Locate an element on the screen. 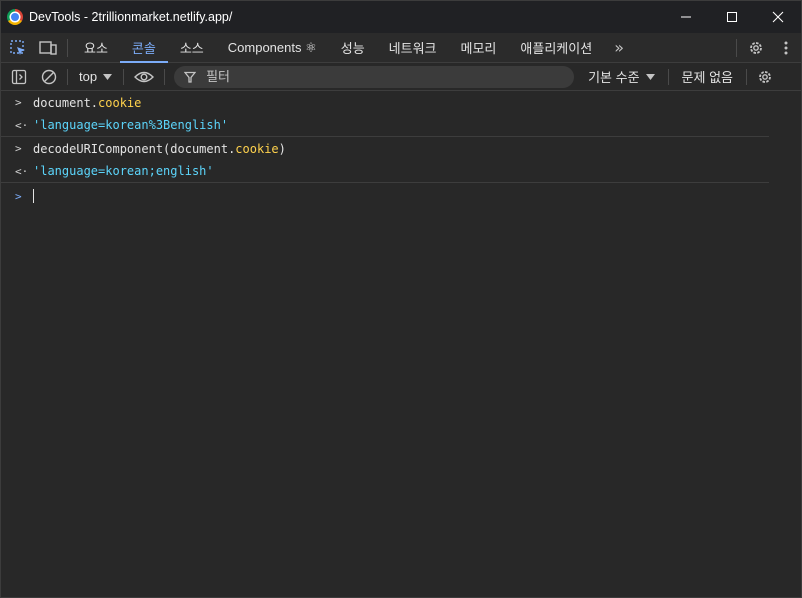 This screenshot has height=598, width=802. tab-label: 애플리케이션 is located at coordinates (556, 48).